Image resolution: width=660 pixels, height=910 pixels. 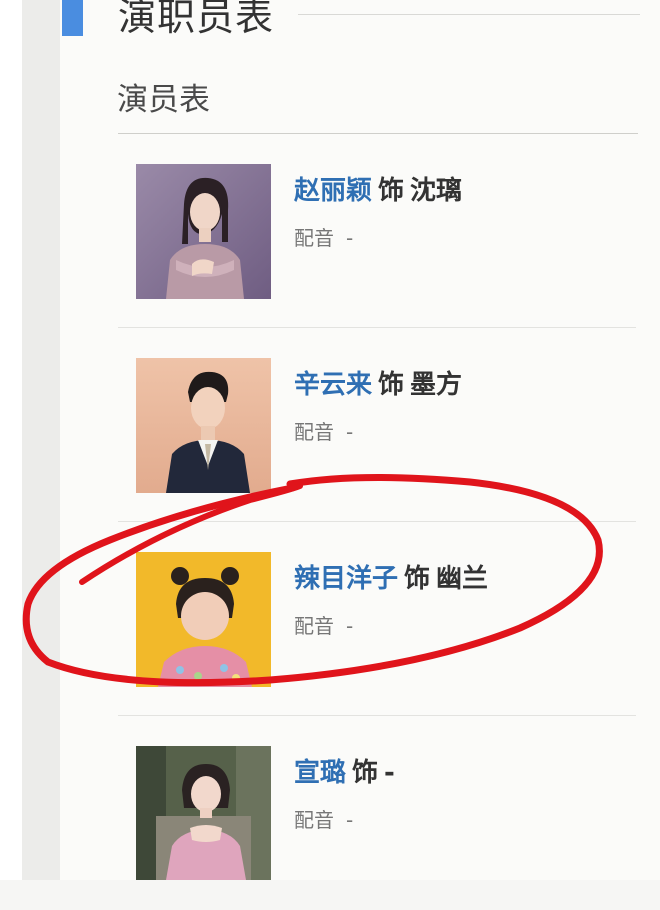 I want to click on role-line: 赵丽颖饰沈璃, so click(x=378, y=188).